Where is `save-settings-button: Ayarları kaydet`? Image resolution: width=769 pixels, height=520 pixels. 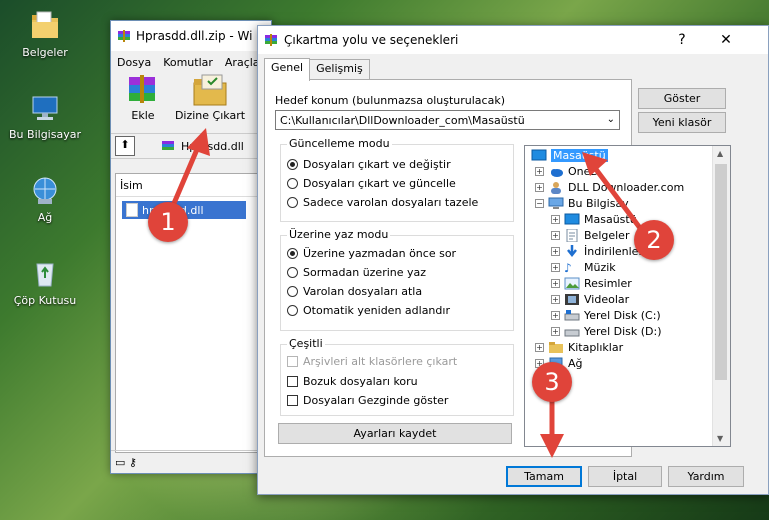 save-settings-button: Ayarları kaydet is located at coordinates (395, 433).